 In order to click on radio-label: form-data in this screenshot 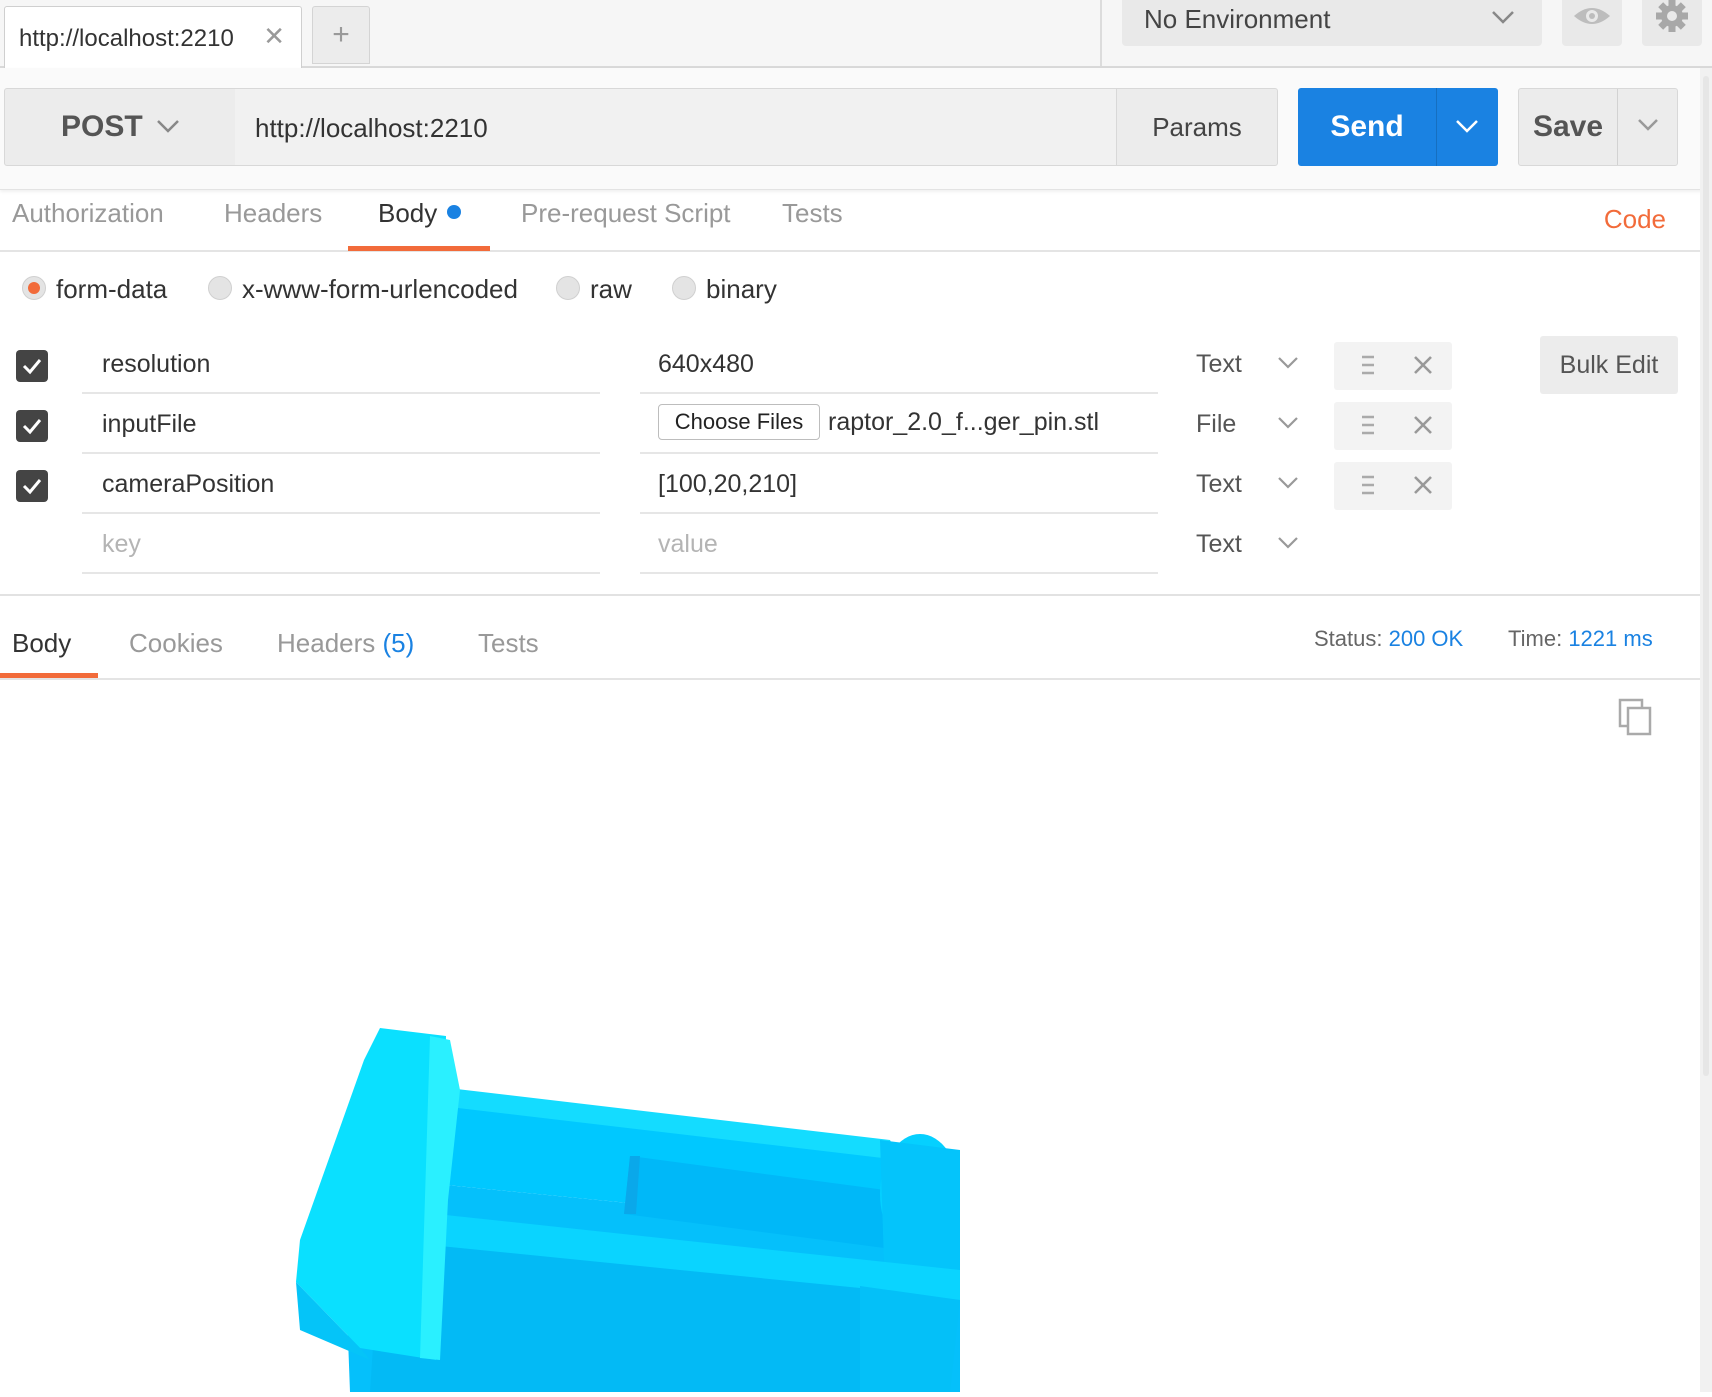, I will do `click(112, 289)`.